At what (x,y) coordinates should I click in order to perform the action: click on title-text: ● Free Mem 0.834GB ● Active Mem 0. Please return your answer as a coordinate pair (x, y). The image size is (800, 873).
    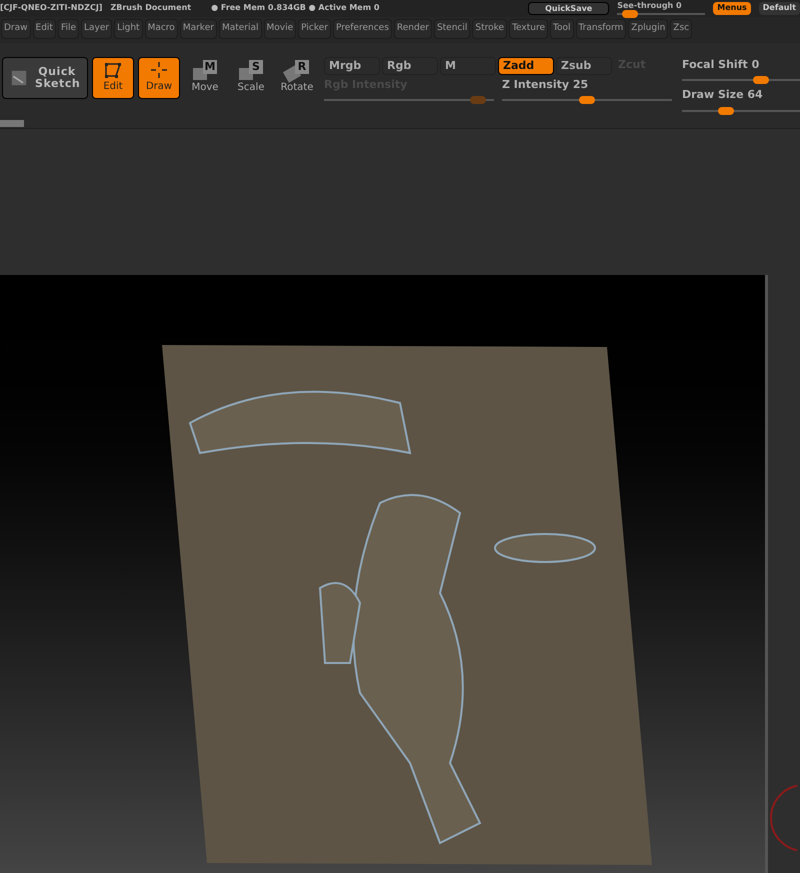
    Looking at the image, I should click on (295, 8).